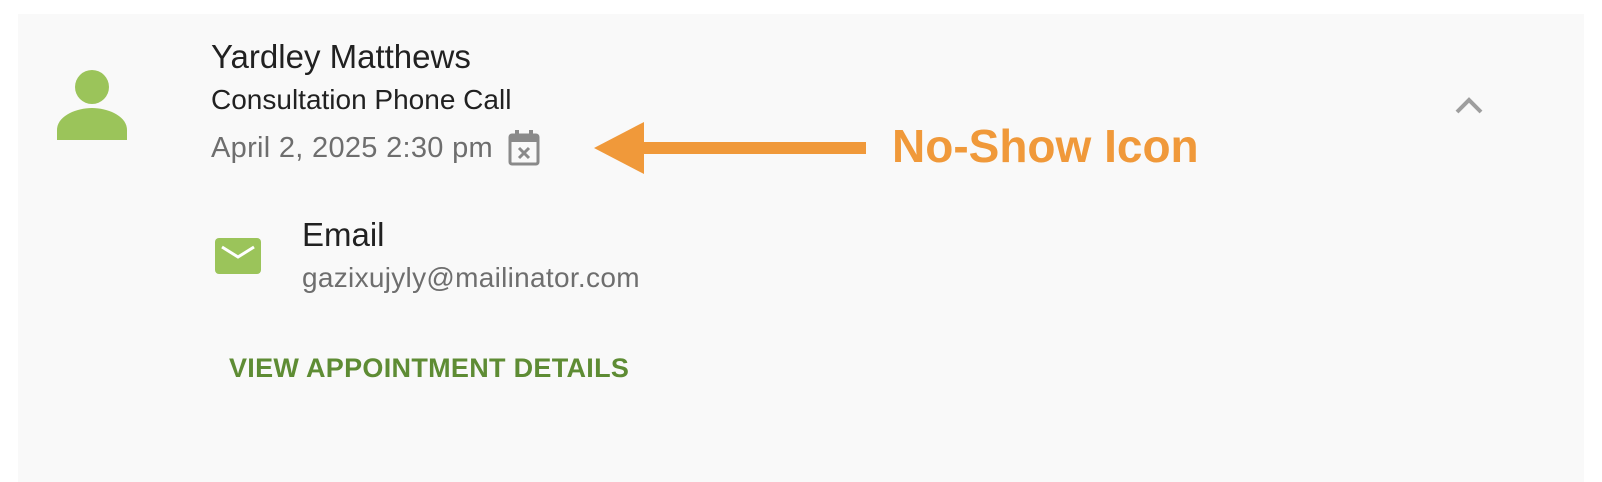  Describe the element at coordinates (361, 99) in the screenshot. I see `service-name: Consultation Phone Call` at that location.